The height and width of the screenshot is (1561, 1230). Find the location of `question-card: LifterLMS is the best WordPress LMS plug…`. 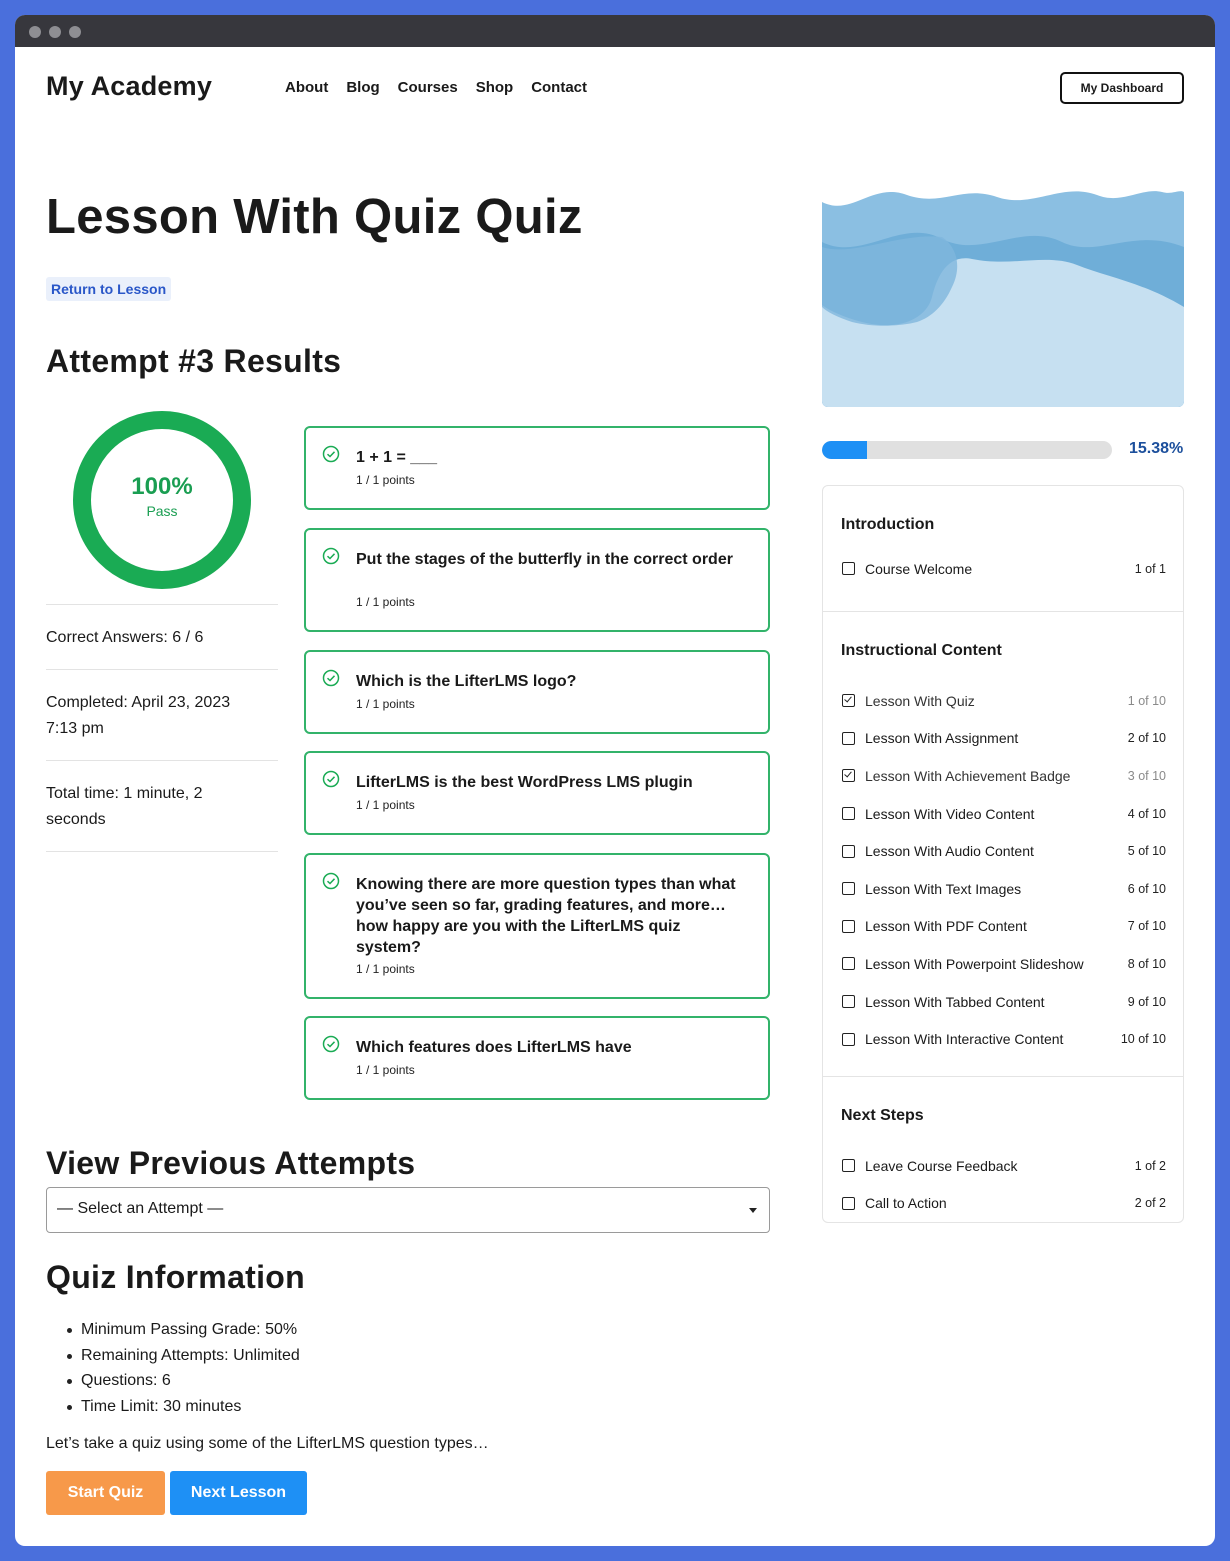

question-card: LifterLMS is the best WordPress LMS plug… is located at coordinates (537, 793).